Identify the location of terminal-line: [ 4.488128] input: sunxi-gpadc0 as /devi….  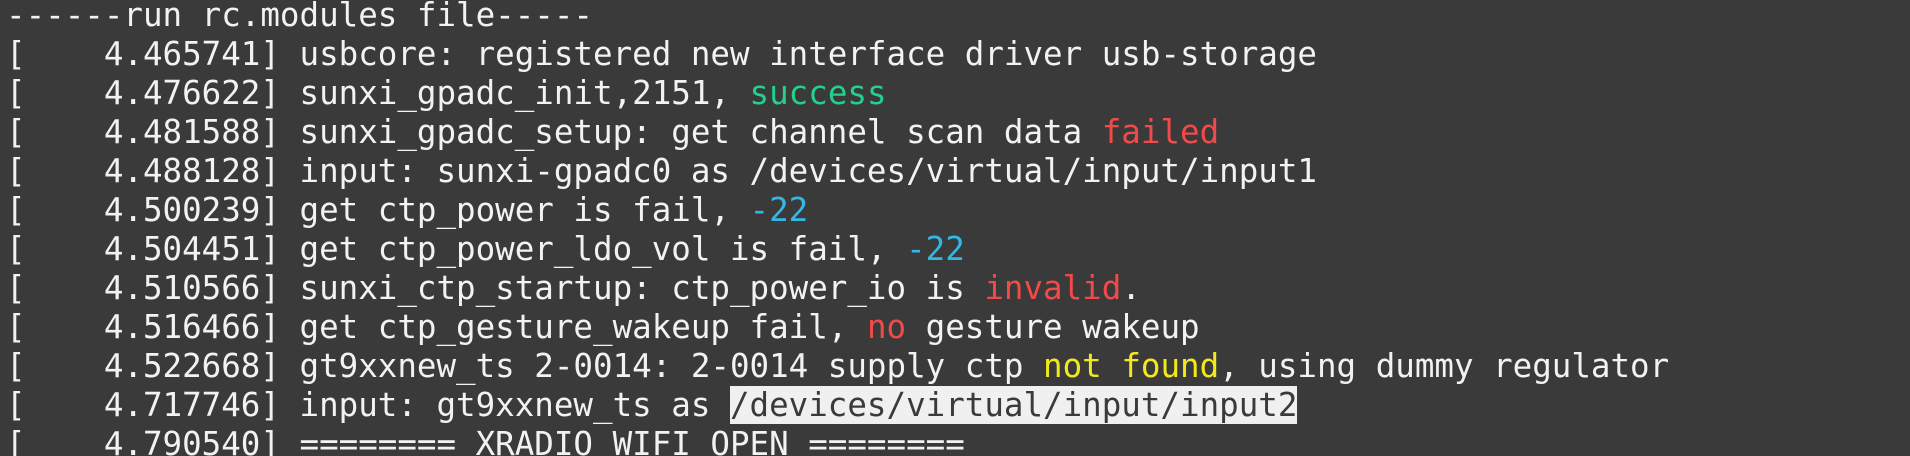
(837, 171).